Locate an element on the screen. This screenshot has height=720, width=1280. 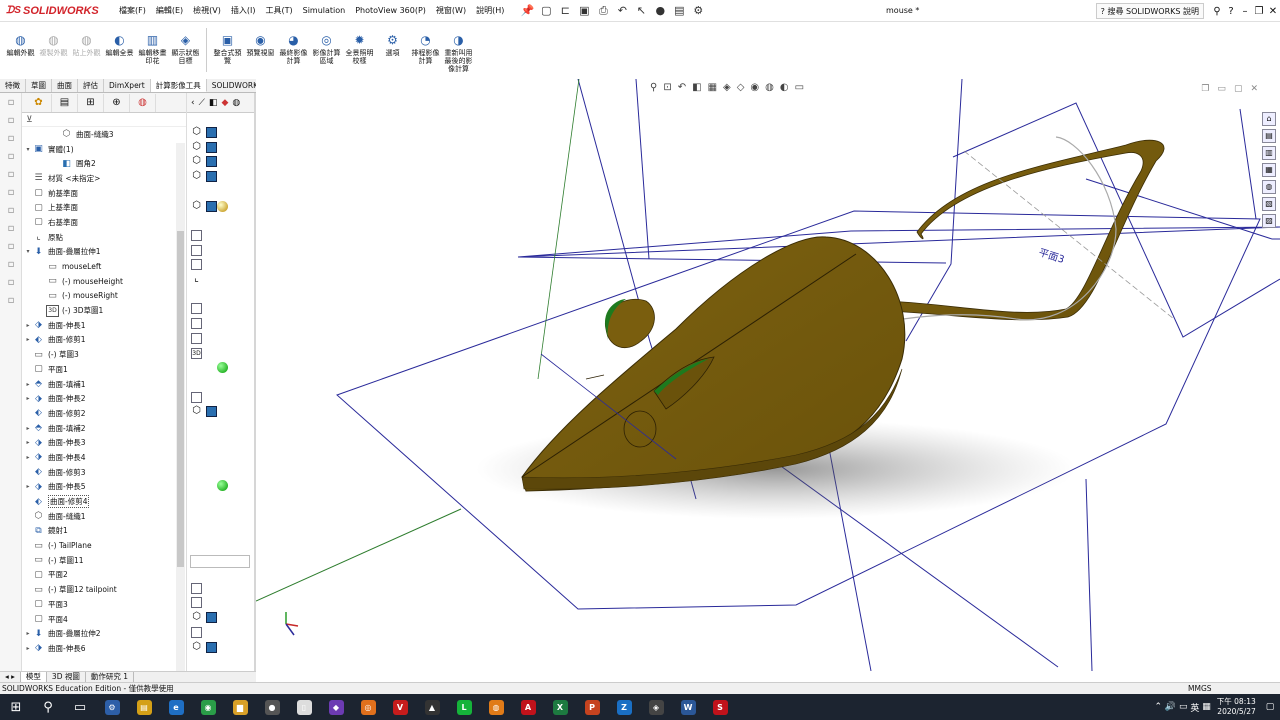
tree-node: ☰ 材質 <未指定> is located at coordinates (104, 178).